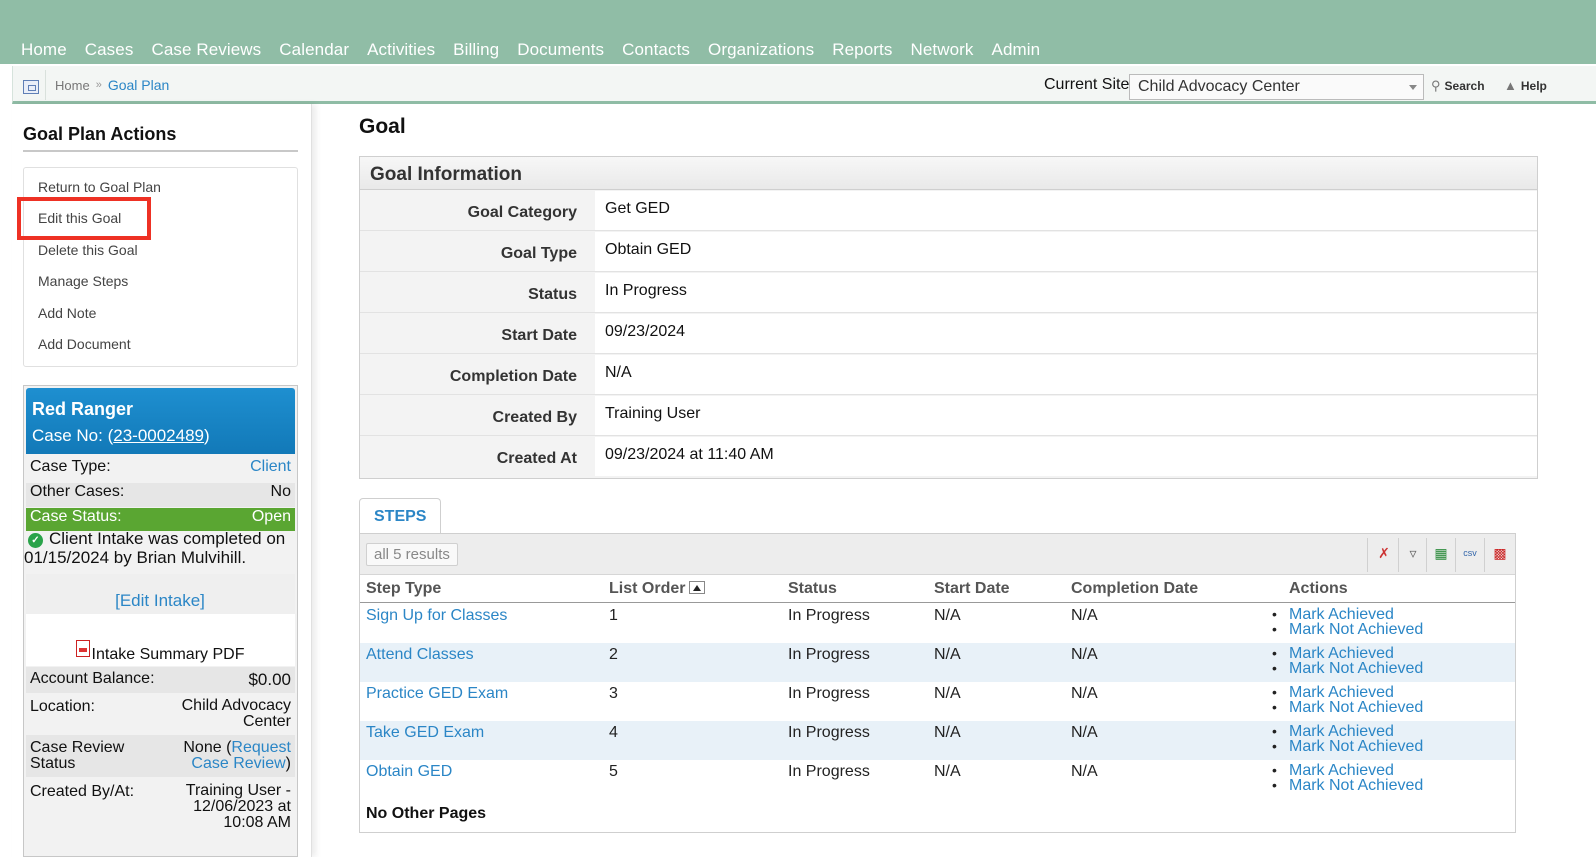 The height and width of the screenshot is (857, 1596). Describe the element at coordinates (476, 50) in the screenshot. I see `nav-billing: Billing` at that location.